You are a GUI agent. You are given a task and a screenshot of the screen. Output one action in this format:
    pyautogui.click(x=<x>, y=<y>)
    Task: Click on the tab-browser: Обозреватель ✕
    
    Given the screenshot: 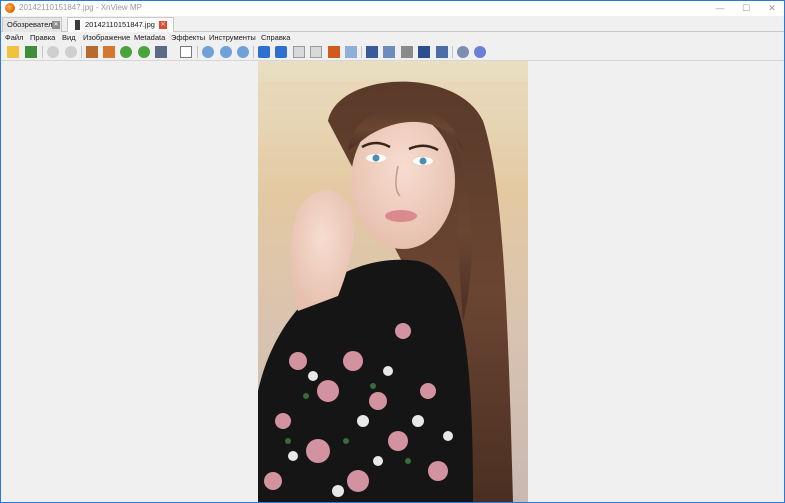 What is the action you would take?
    pyautogui.click(x=32, y=24)
    